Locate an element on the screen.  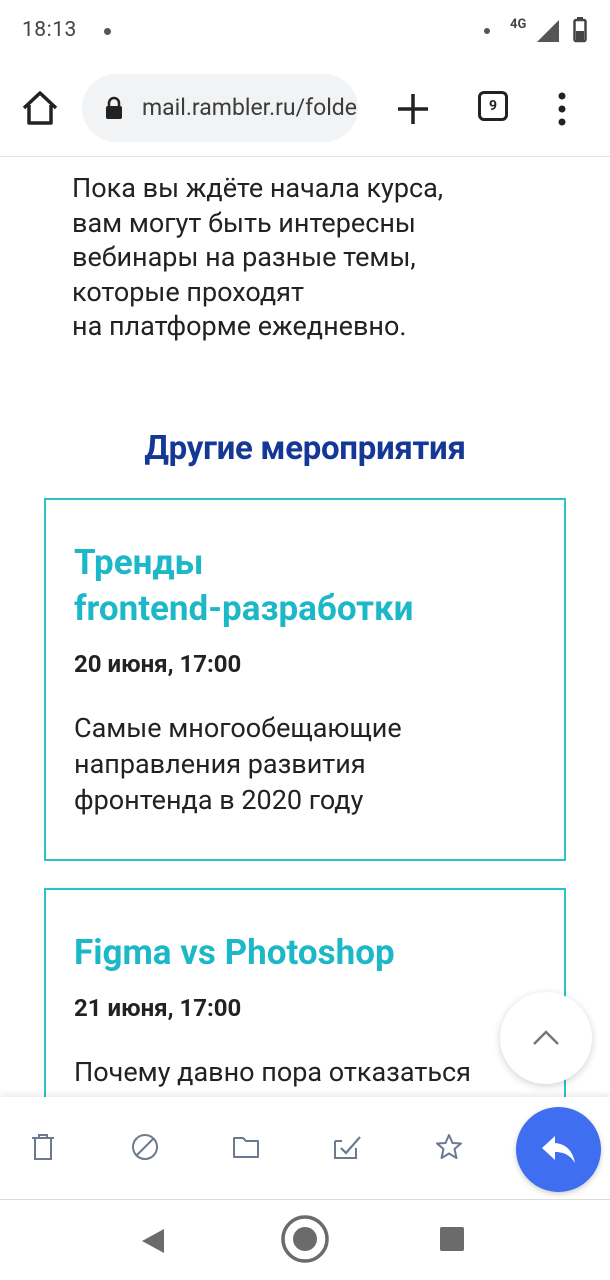
event-title: Figma vs Photoshop is located at coordinates (234, 953).